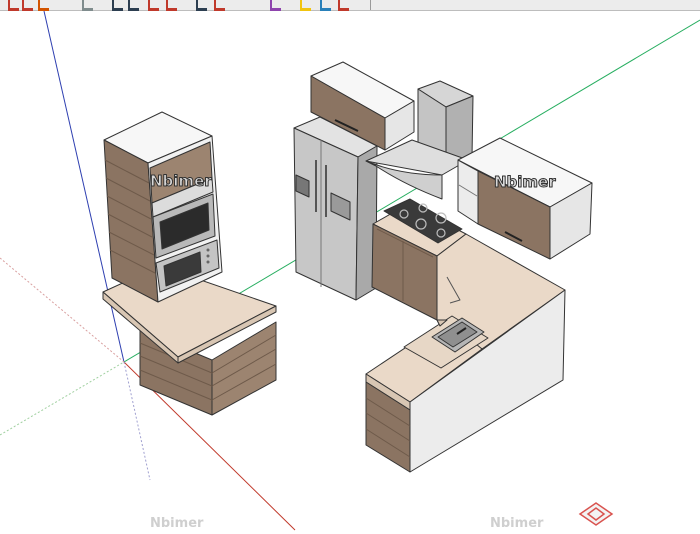 The height and width of the screenshot is (534, 700). What do you see at coordinates (153, 5) in the screenshot?
I see `rectangle-tool-icon` at bounding box center [153, 5].